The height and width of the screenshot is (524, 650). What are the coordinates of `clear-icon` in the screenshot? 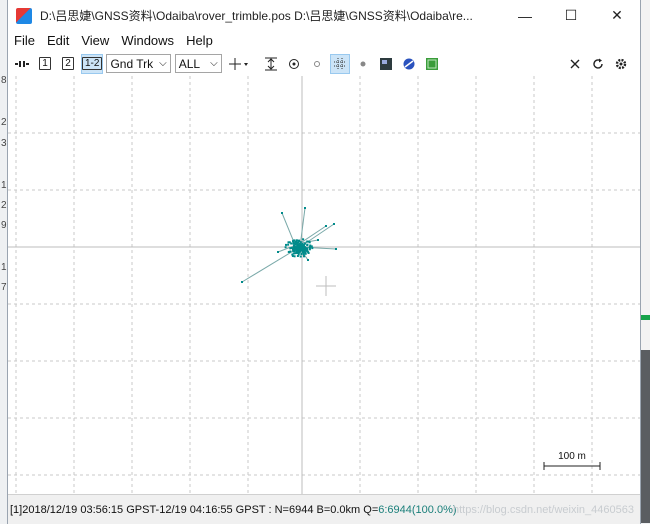 It's located at (575, 64).